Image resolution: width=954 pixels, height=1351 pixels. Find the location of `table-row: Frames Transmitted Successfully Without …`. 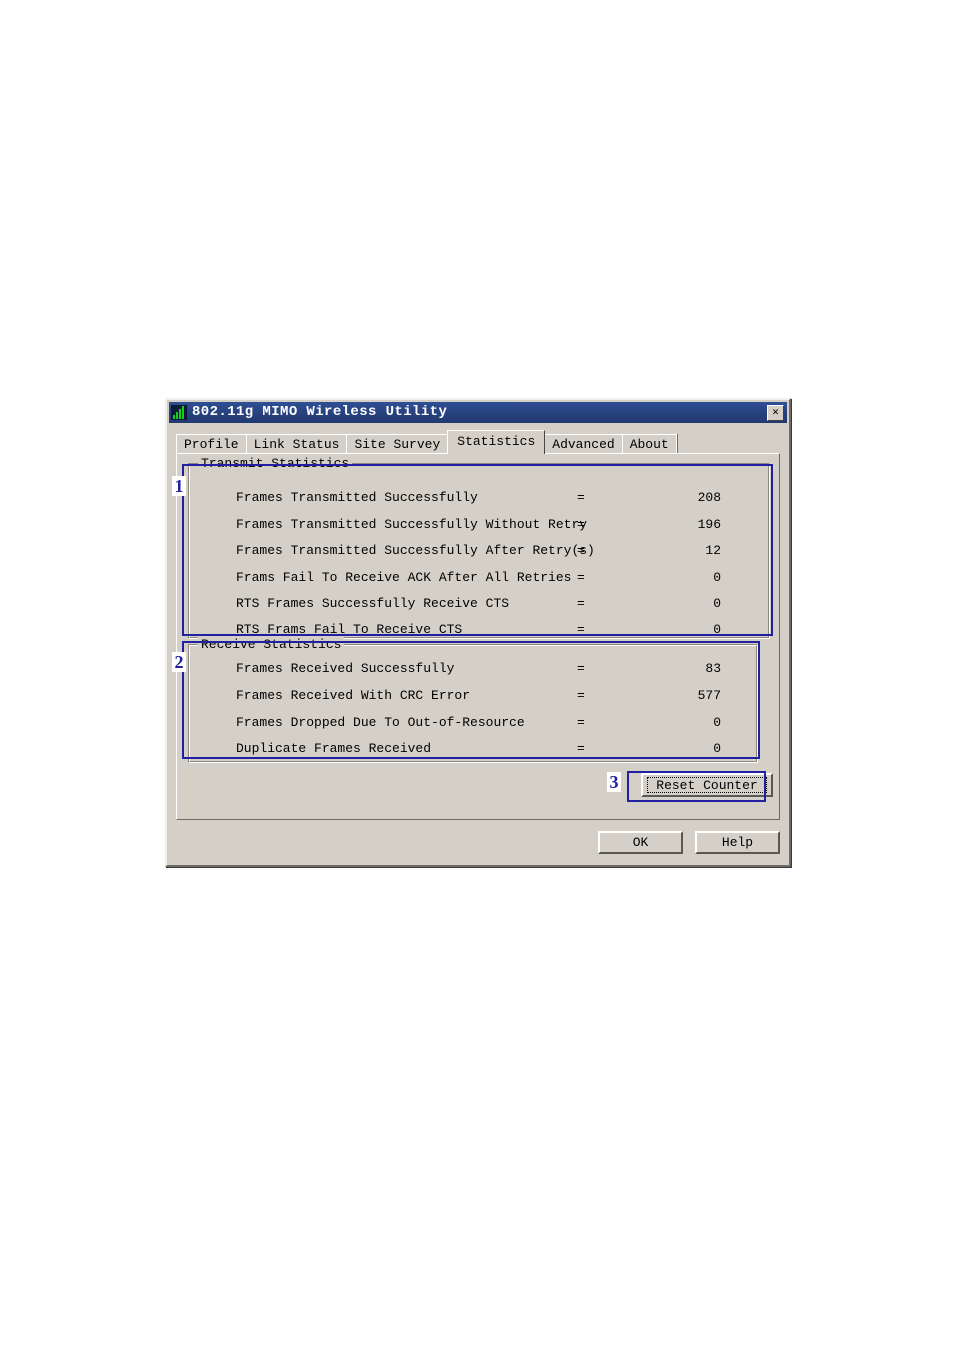

table-row: Frames Transmitted Successfully Without … is located at coordinates (479, 525).